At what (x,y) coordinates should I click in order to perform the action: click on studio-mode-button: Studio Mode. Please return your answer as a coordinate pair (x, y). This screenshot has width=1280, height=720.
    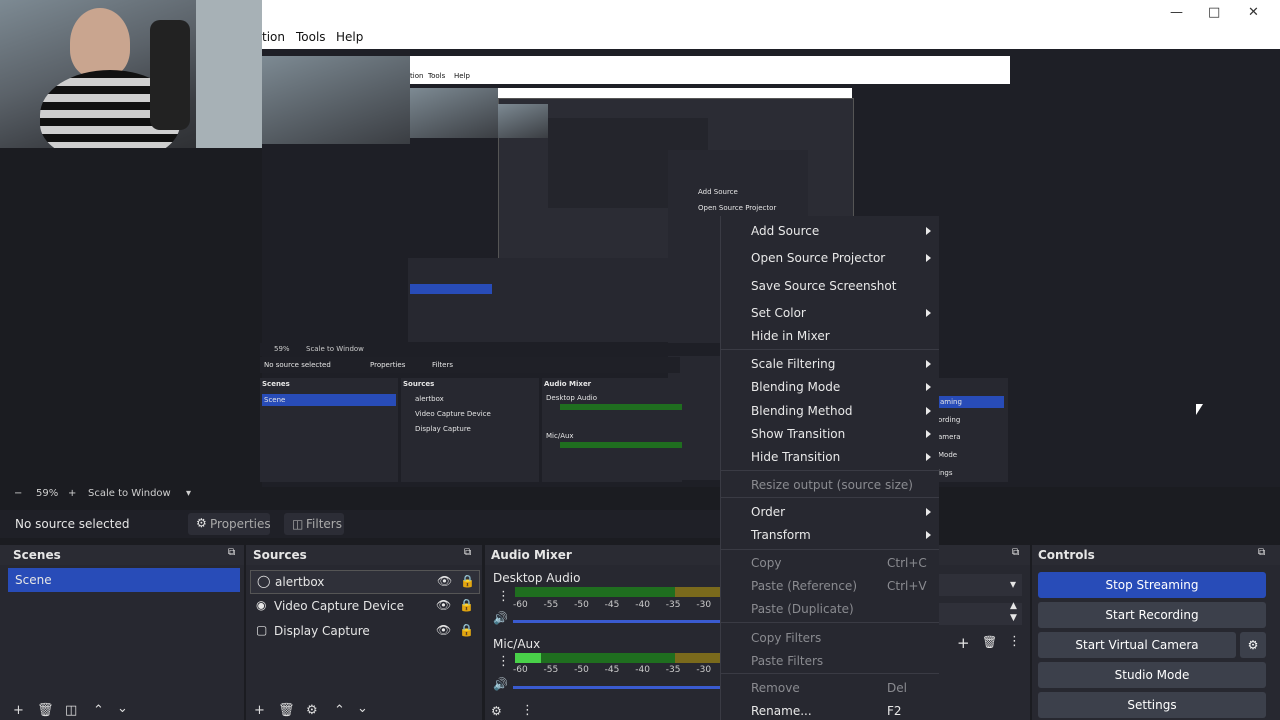
    Looking at the image, I should click on (1152, 675).